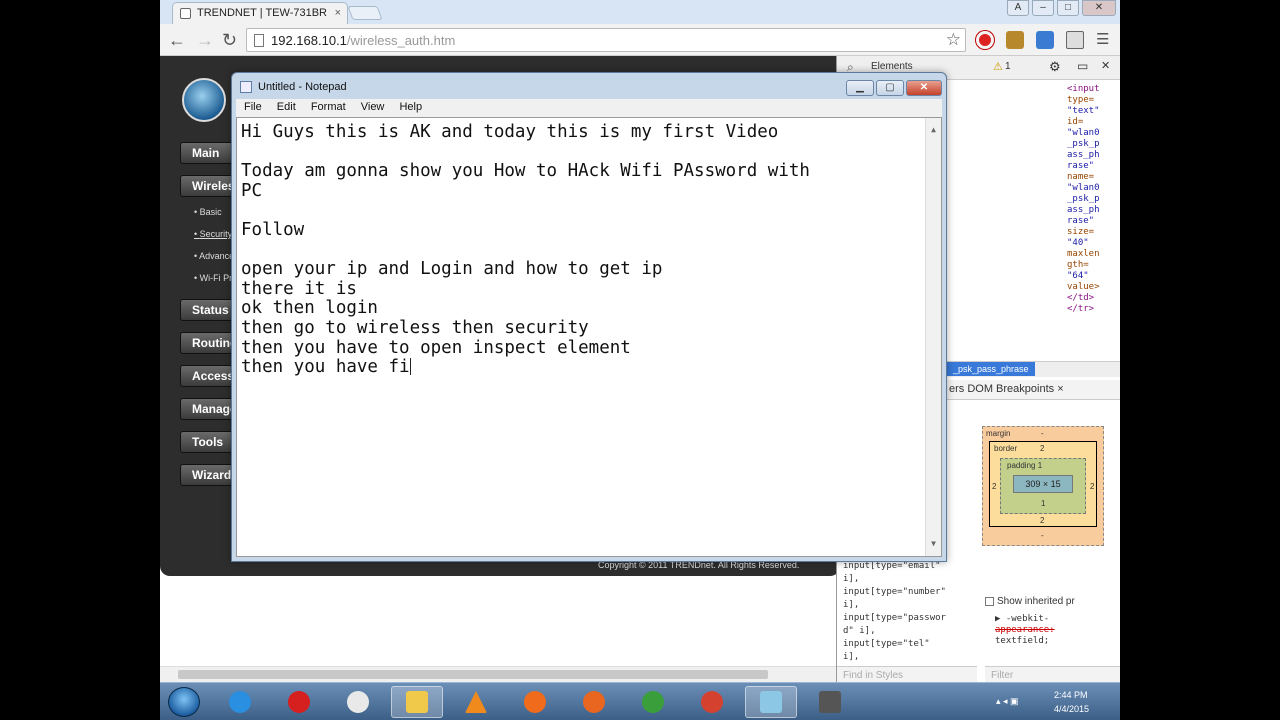  What do you see at coordinates (1093, 122) in the screenshot?
I see `dom-tree-line: id=` at bounding box center [1093, 122].